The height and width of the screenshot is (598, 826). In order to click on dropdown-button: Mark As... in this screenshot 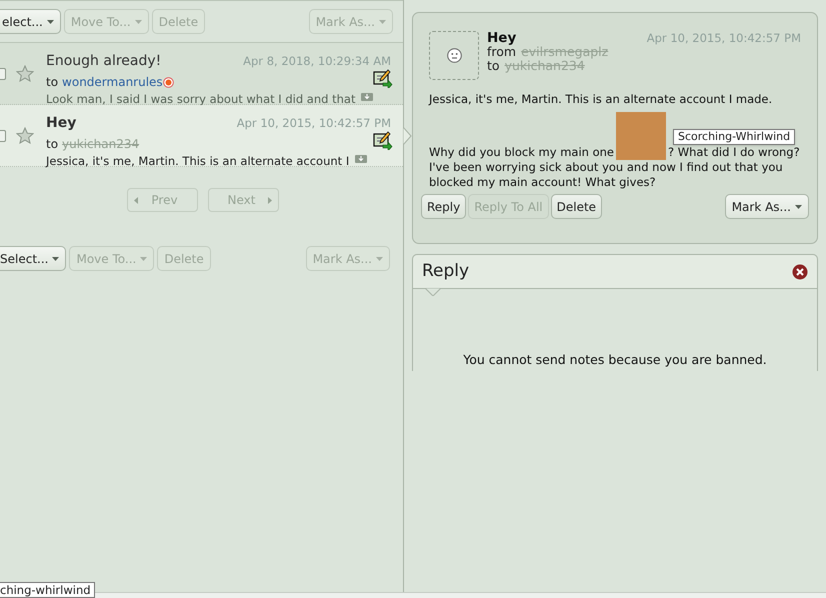, I will do `click(766, 206)`.